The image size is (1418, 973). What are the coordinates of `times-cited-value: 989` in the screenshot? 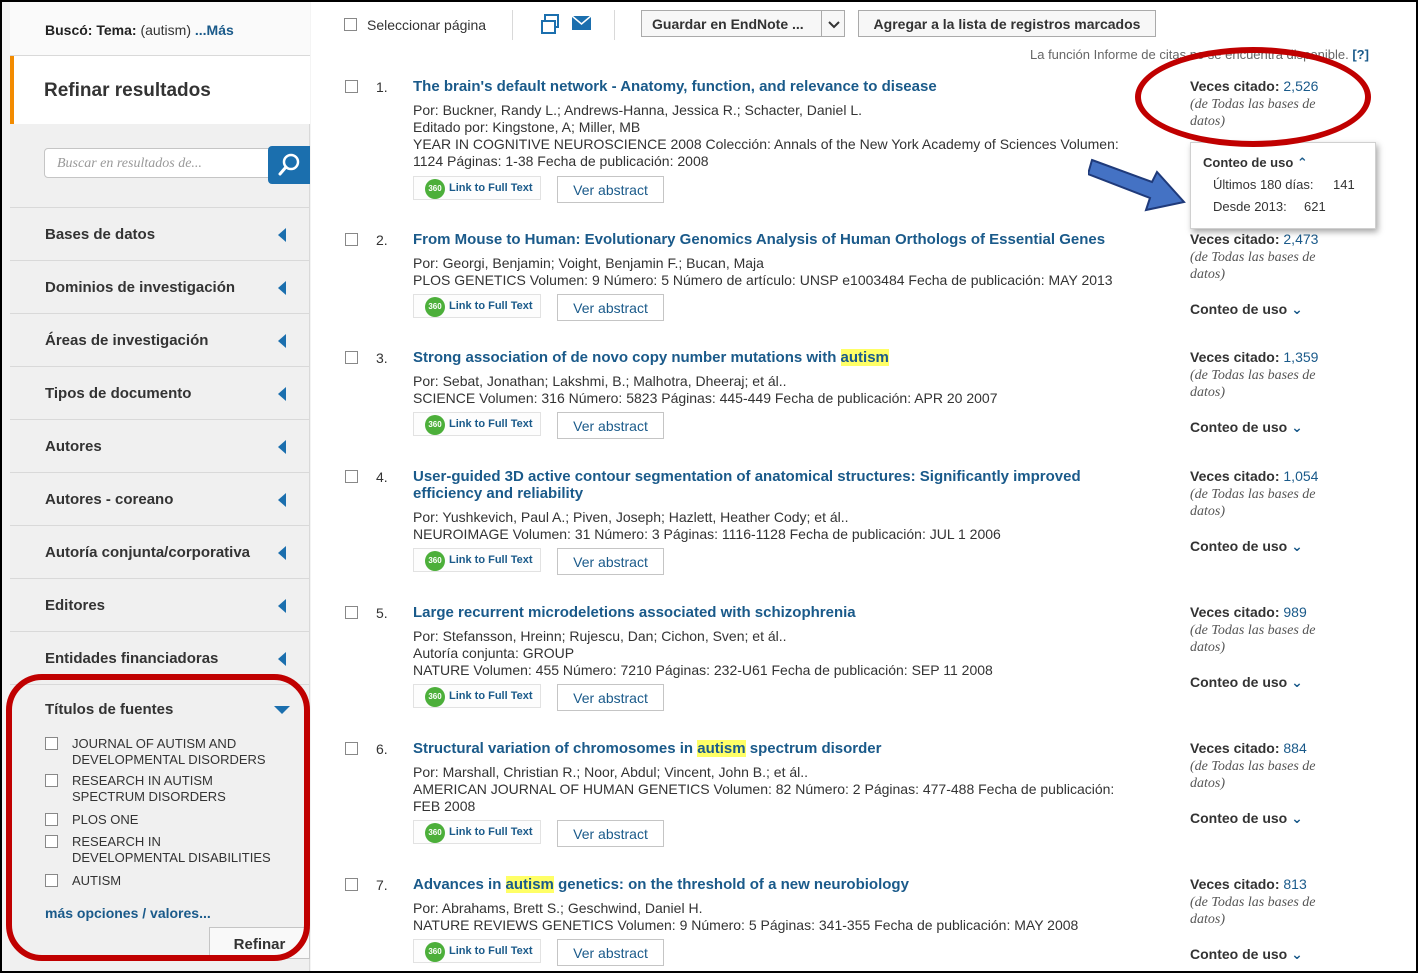 It's located at (1294, 612).